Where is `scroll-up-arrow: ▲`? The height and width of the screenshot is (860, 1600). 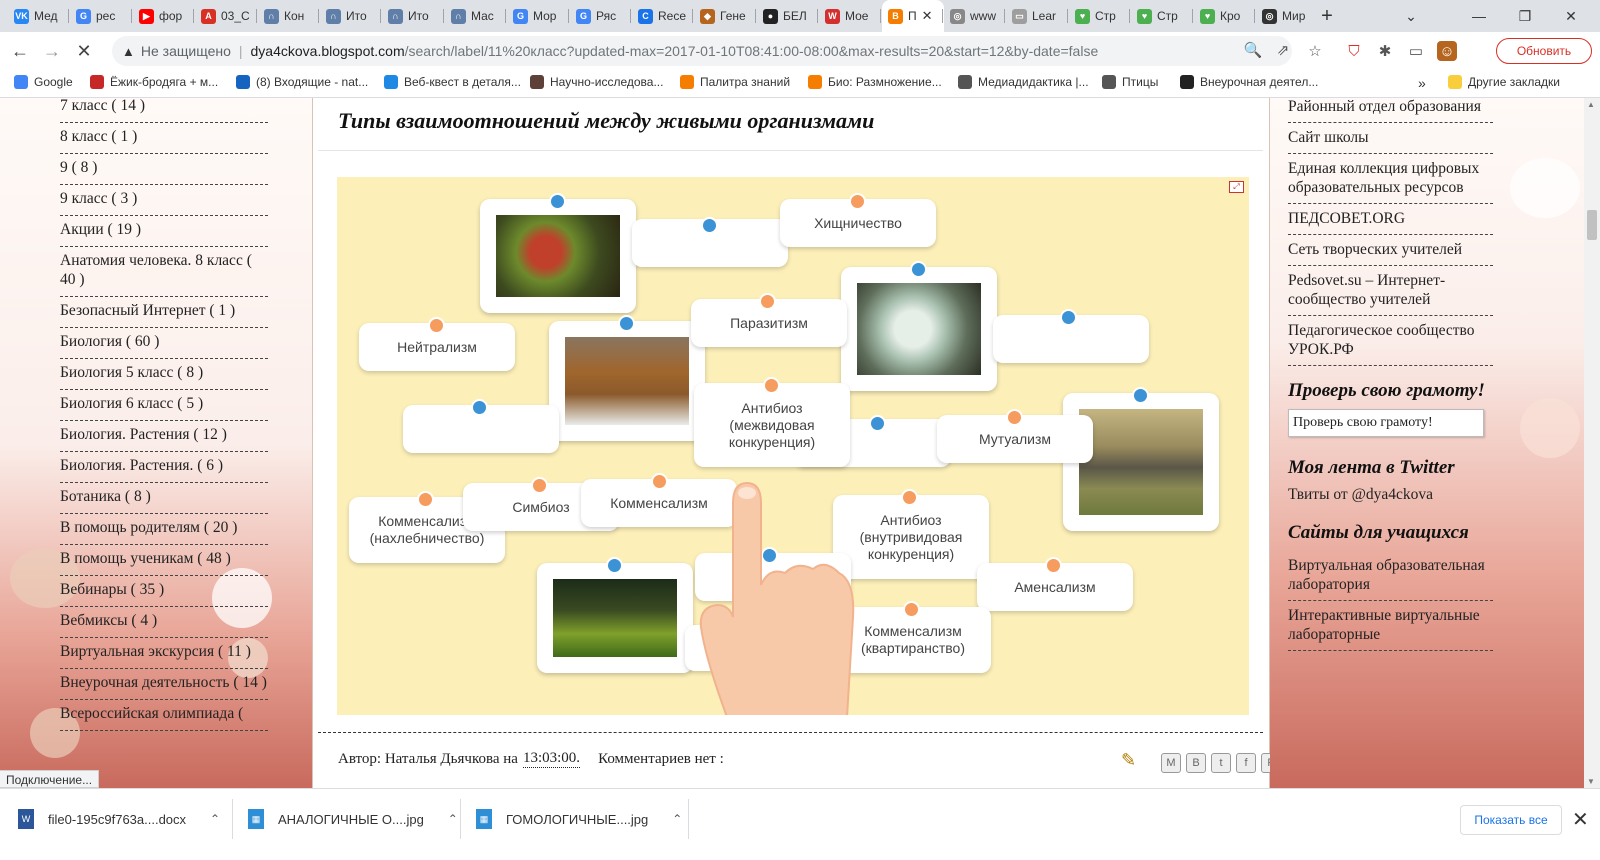
scroll-up-arrow: ▲ is located at coordinates (1591, 104).